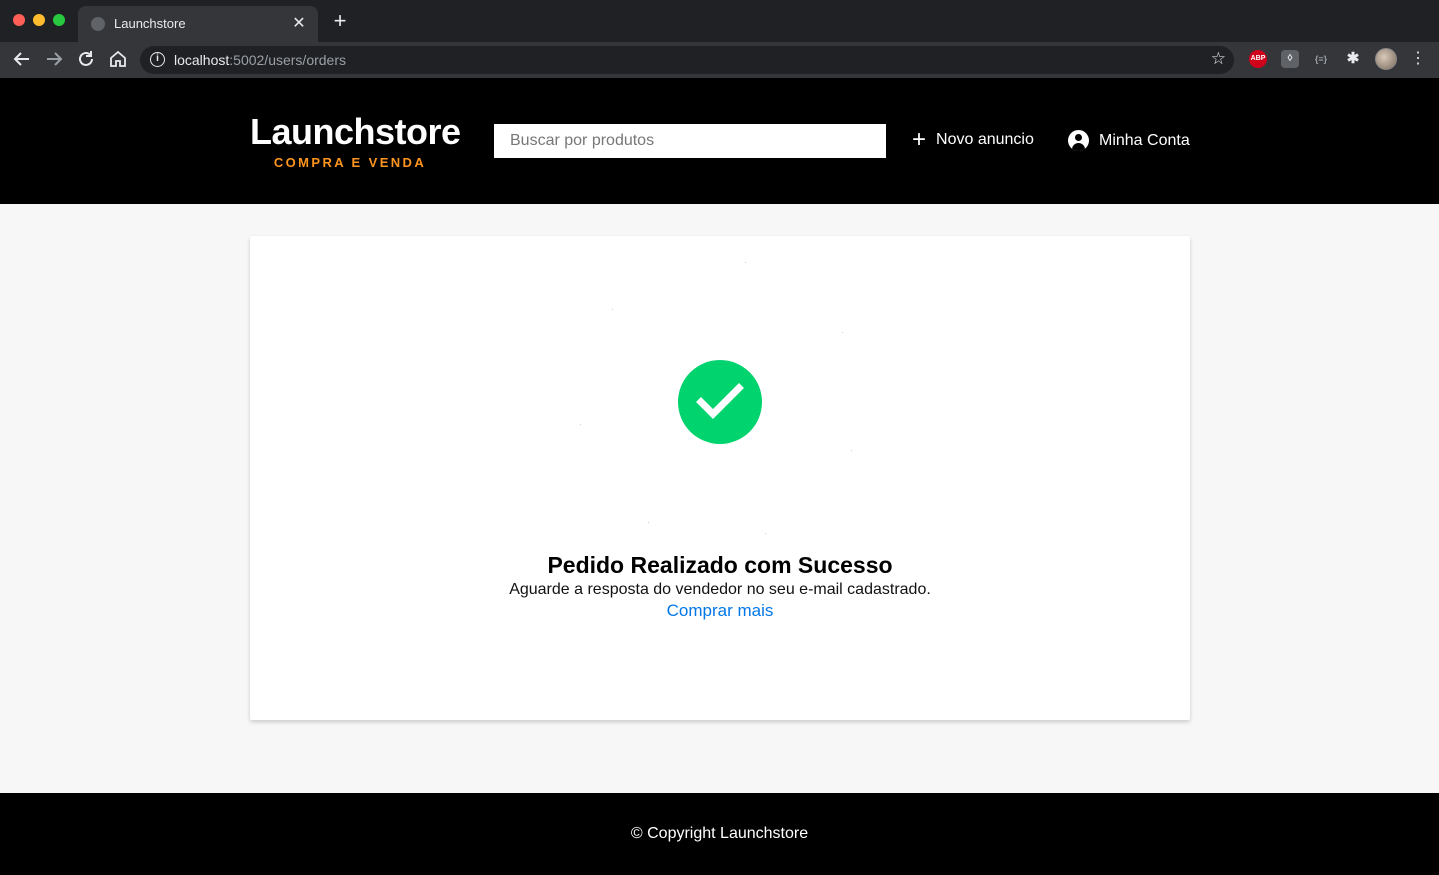  What do you see at coordinates (287, 60) in the screenshot?
I see `url-path: :5002/users/orders` at bounding box center [287, 60].